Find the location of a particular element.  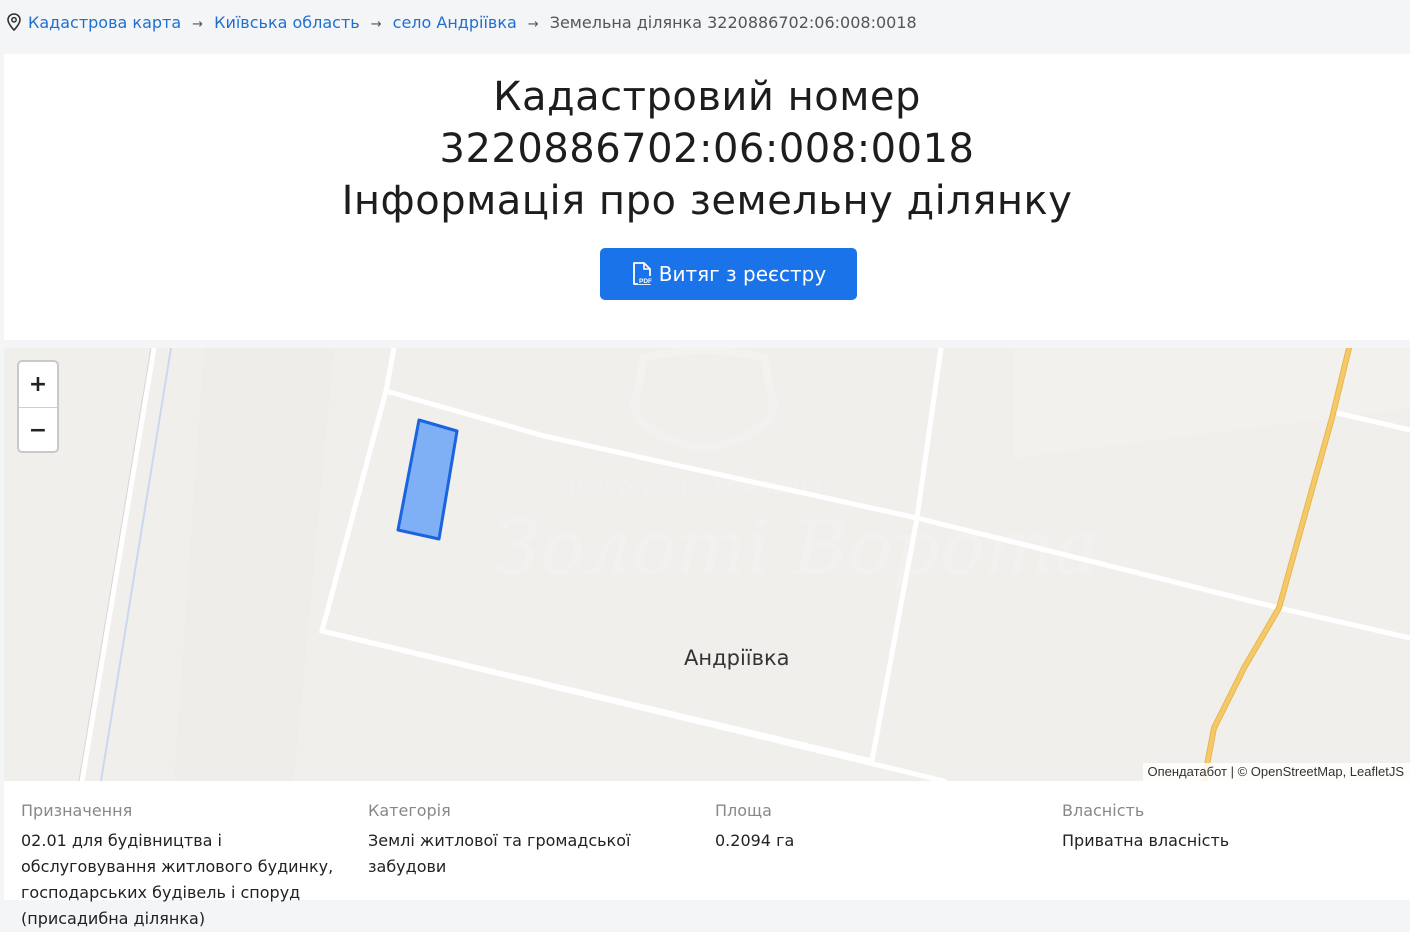

attribution-link-leaflet: LeafletJS is located at coordinates (1377, 771).